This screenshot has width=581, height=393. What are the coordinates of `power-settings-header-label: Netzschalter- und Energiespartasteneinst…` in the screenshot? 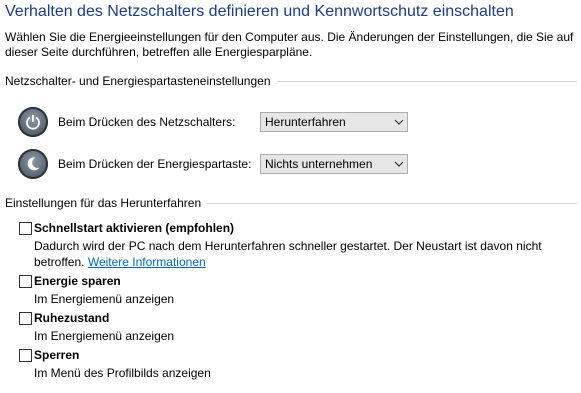 It's located at (138, 81).